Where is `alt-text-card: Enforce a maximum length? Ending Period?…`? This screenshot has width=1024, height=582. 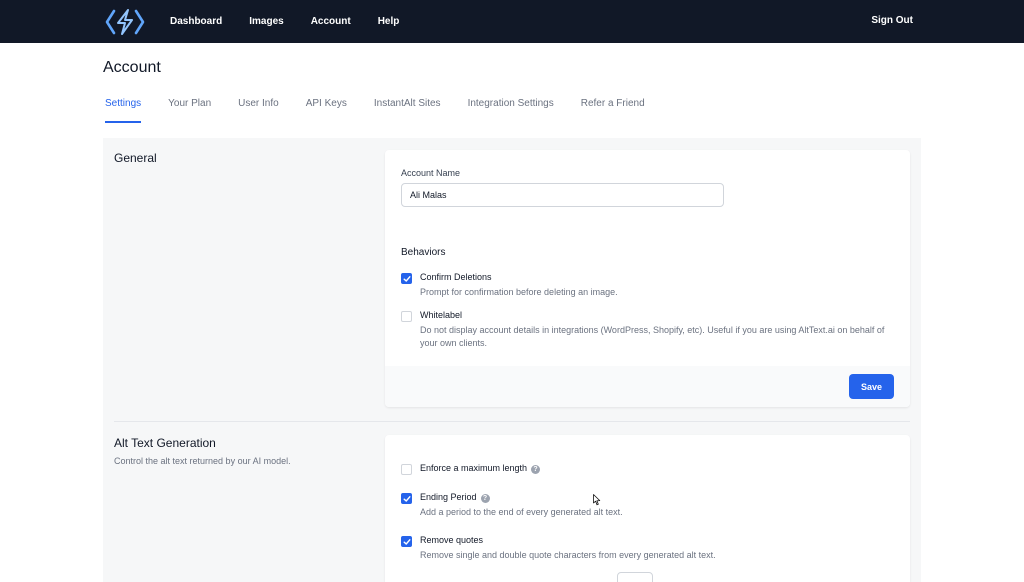 alt-text-card: Enforce a maximum length? Ending Period?… is located at coordinates (647, 508).